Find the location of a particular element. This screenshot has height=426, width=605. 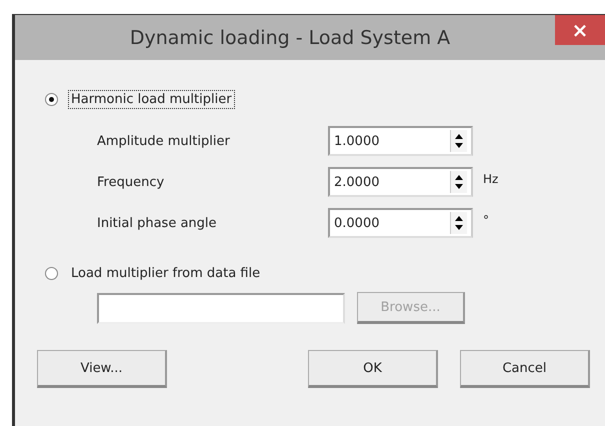

field-label: Initial phase angle is located at coordinates (157, 223).